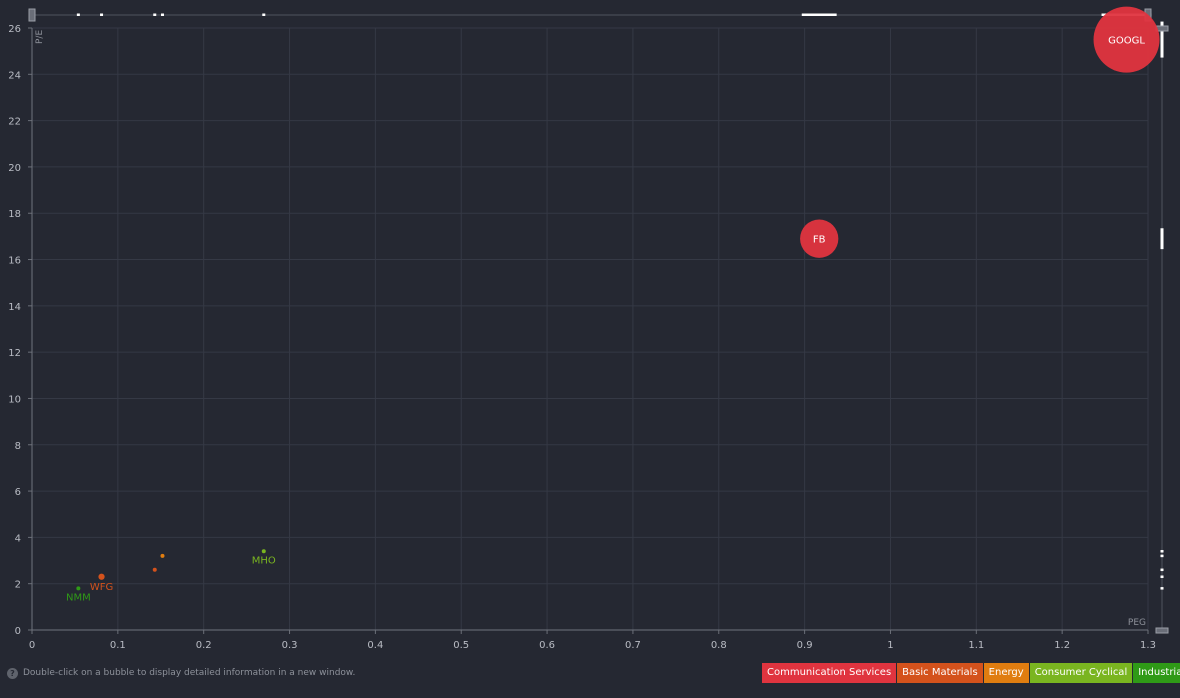  What do you see at coordinates (1005, 673) in the screenshot?
I see `legend-item-energy: Energy` at bounding box center [1005, 673].